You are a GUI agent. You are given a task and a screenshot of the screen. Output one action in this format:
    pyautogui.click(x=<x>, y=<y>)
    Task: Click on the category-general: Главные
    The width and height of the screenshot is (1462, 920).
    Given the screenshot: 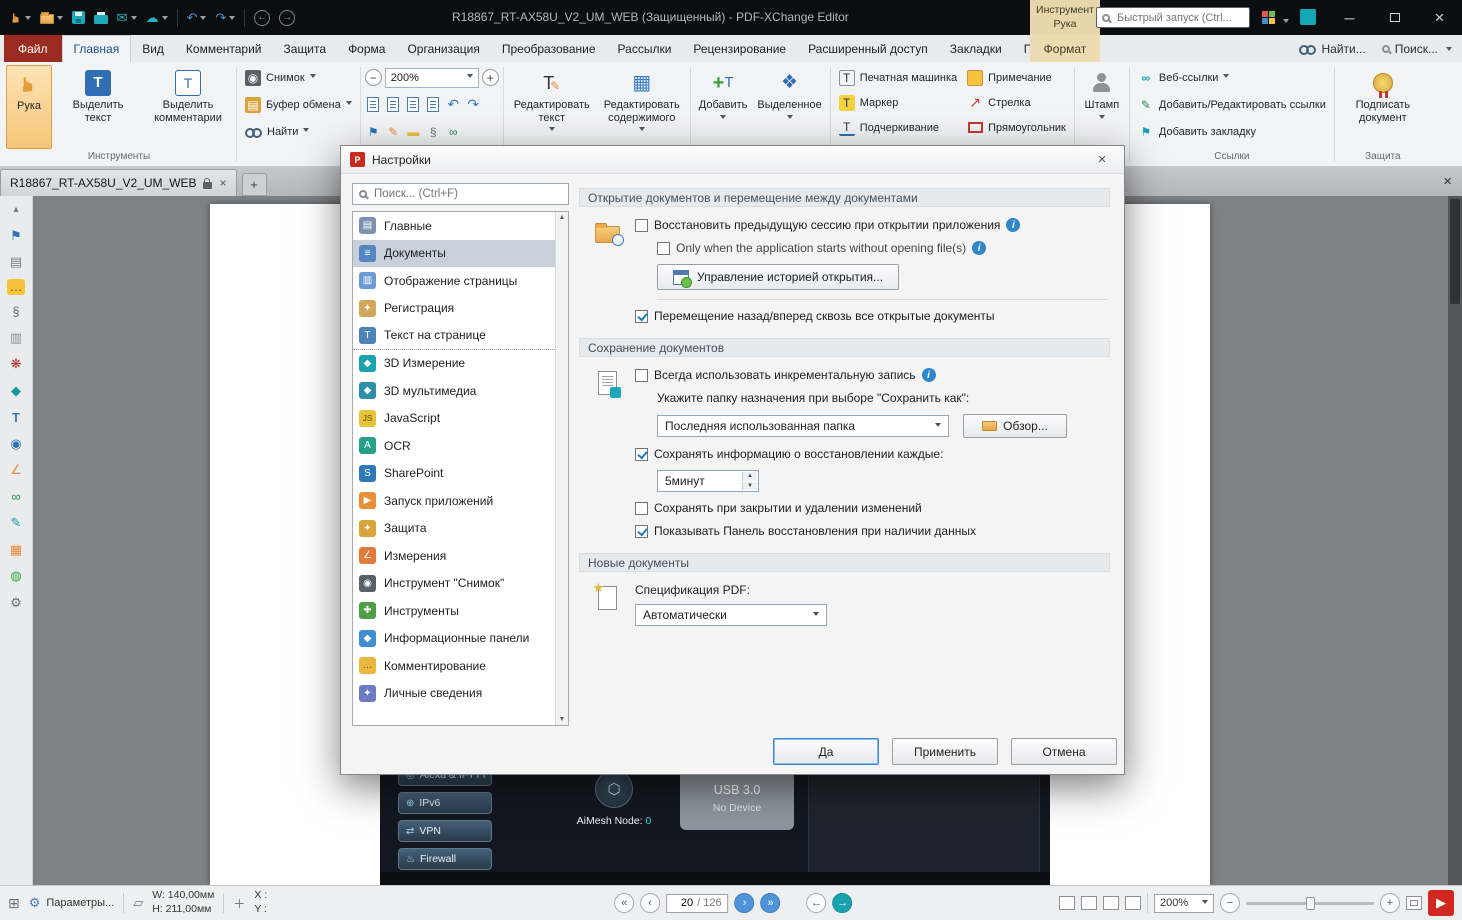 What is the action you would take?
    pyautogui.click(x=454, y=226)
    